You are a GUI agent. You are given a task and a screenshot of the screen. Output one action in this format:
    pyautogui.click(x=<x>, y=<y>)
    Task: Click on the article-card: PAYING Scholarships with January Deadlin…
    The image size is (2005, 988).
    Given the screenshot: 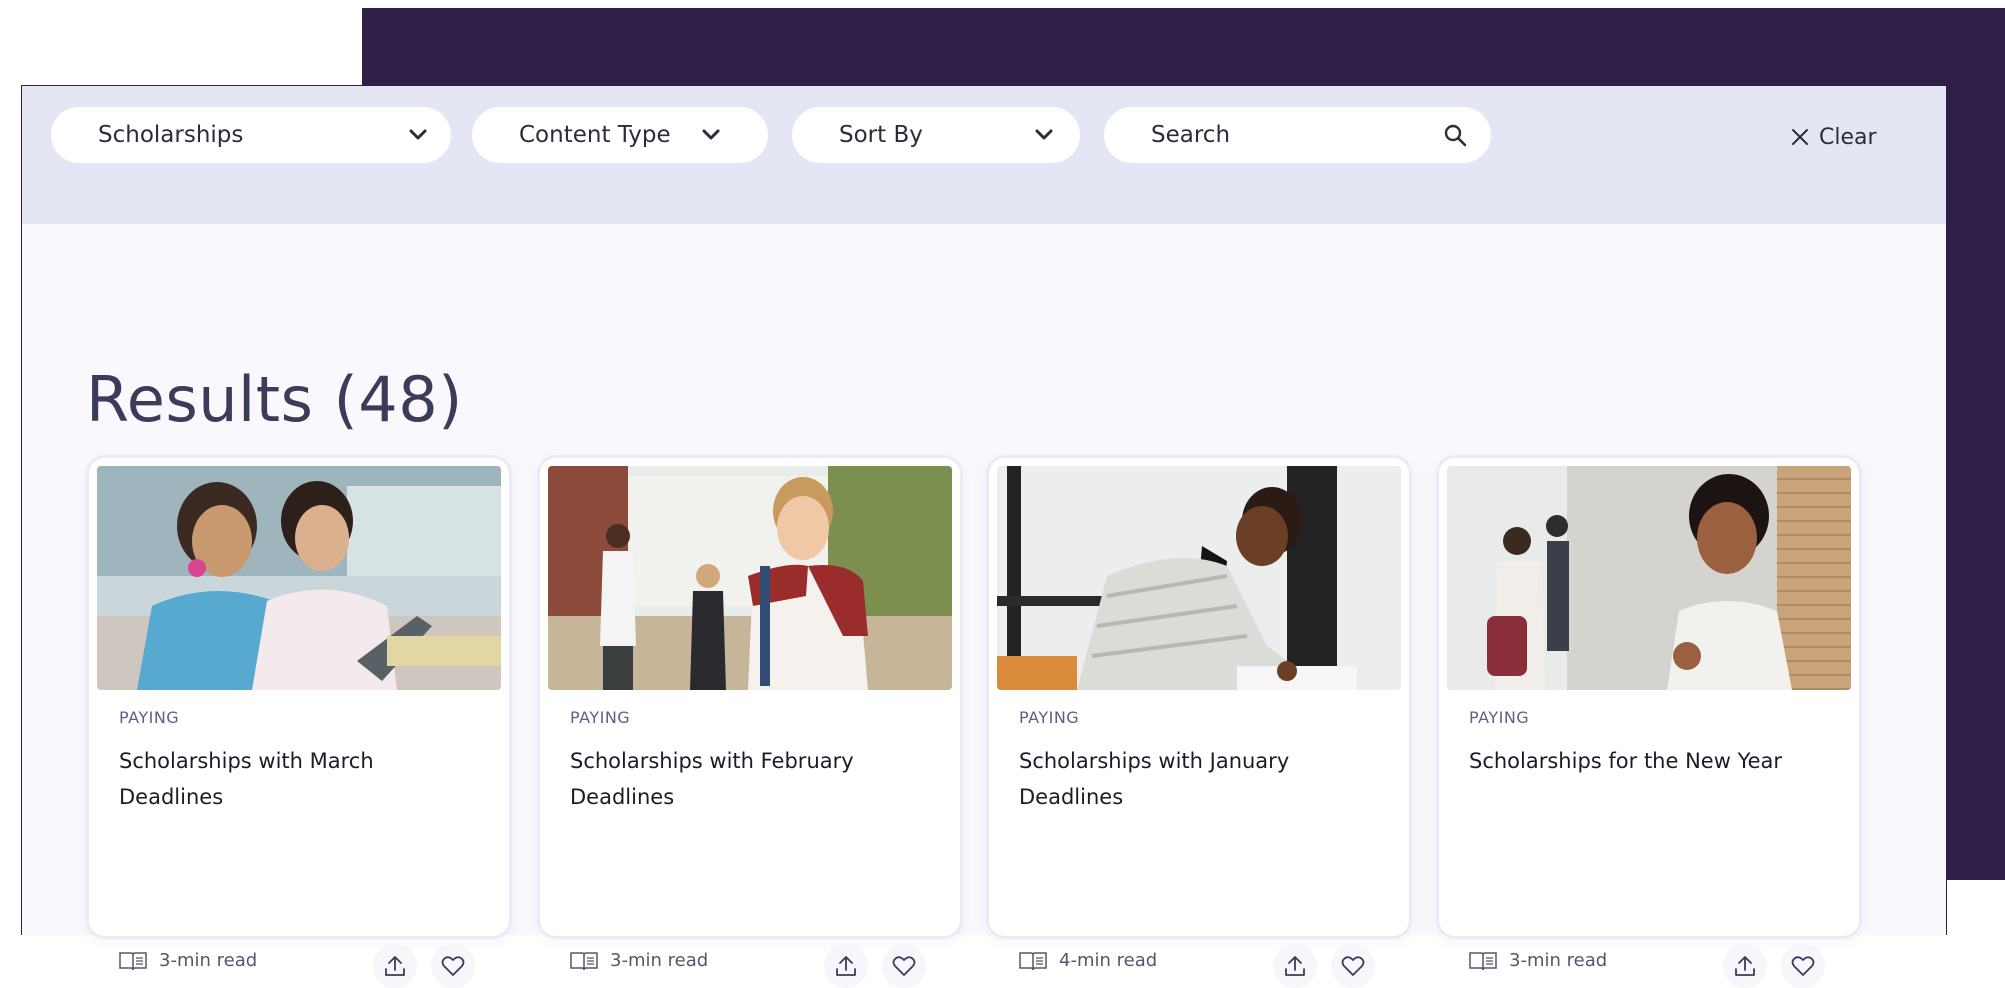 What is the action you would take?
    pyautogui.click(x=1199, y=723)
    